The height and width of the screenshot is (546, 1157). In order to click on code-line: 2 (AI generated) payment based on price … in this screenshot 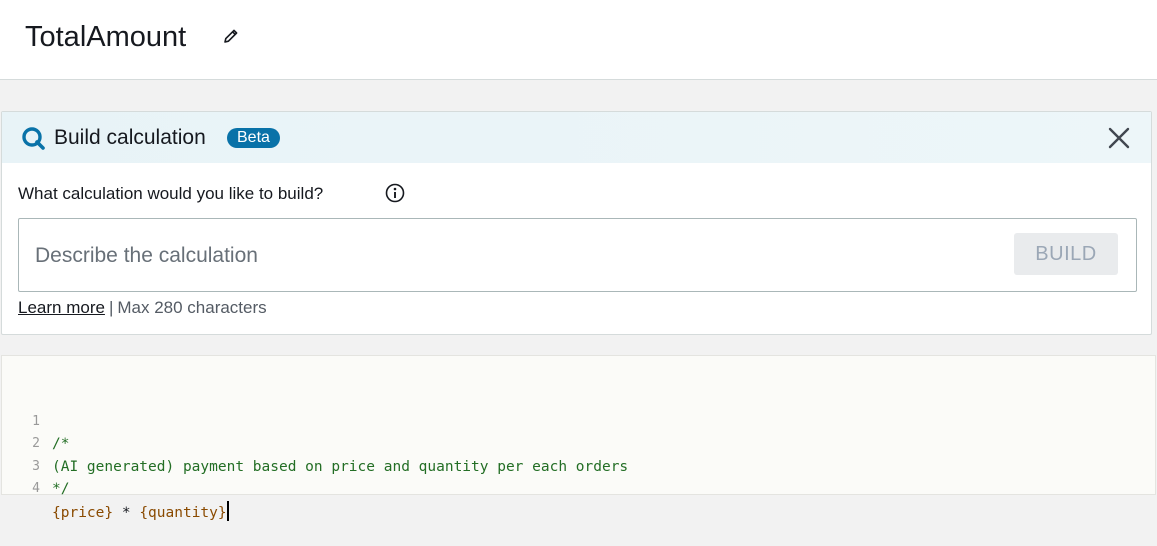, I will do `click(315, 443)`.